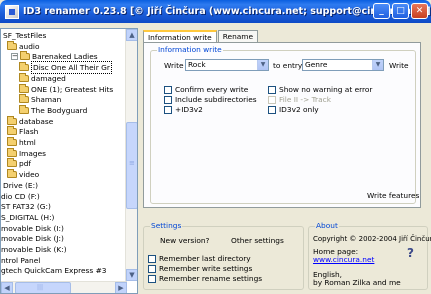  I want to click on tree-item: Flash, so click(22, 131).